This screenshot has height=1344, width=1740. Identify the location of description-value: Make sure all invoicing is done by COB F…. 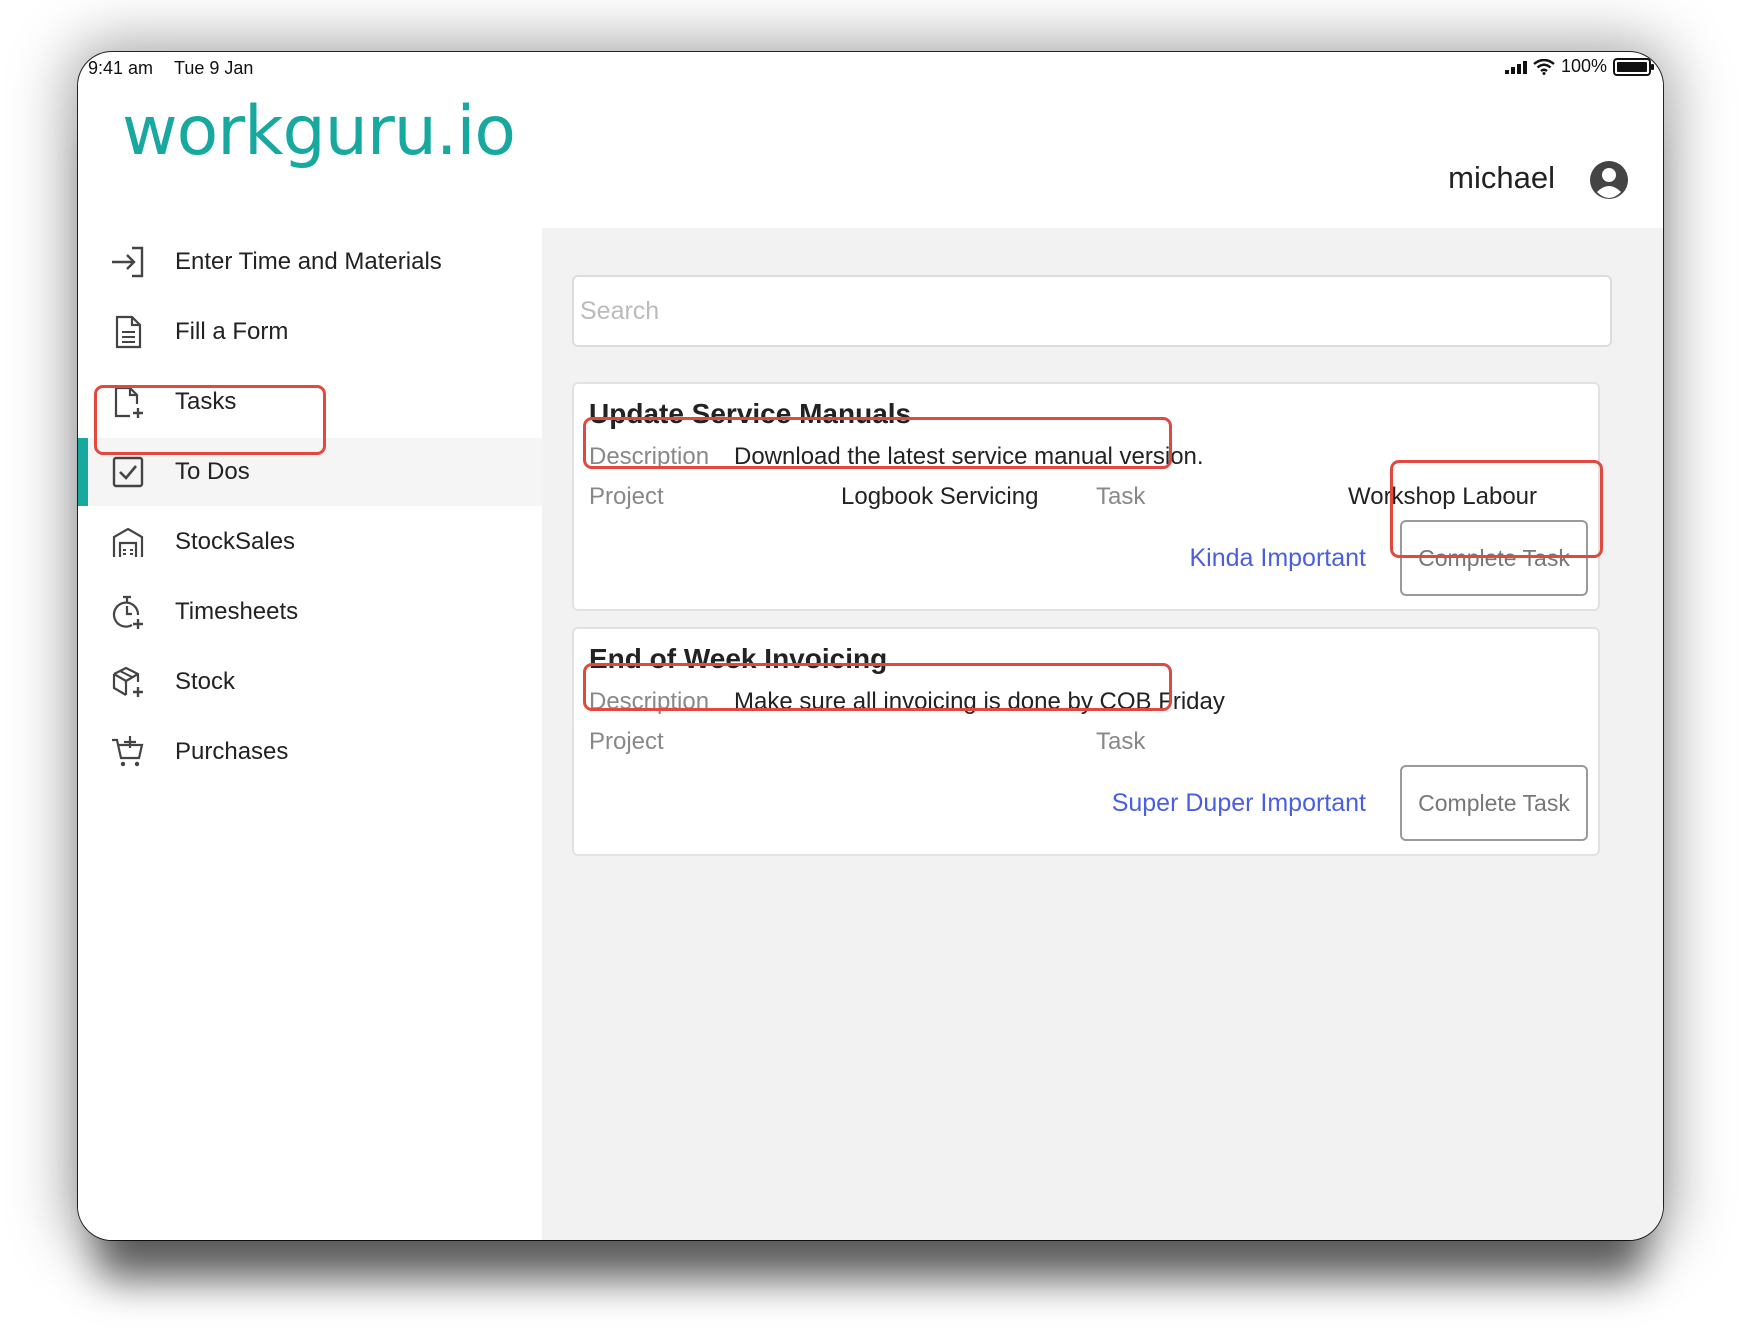
(979, 701).